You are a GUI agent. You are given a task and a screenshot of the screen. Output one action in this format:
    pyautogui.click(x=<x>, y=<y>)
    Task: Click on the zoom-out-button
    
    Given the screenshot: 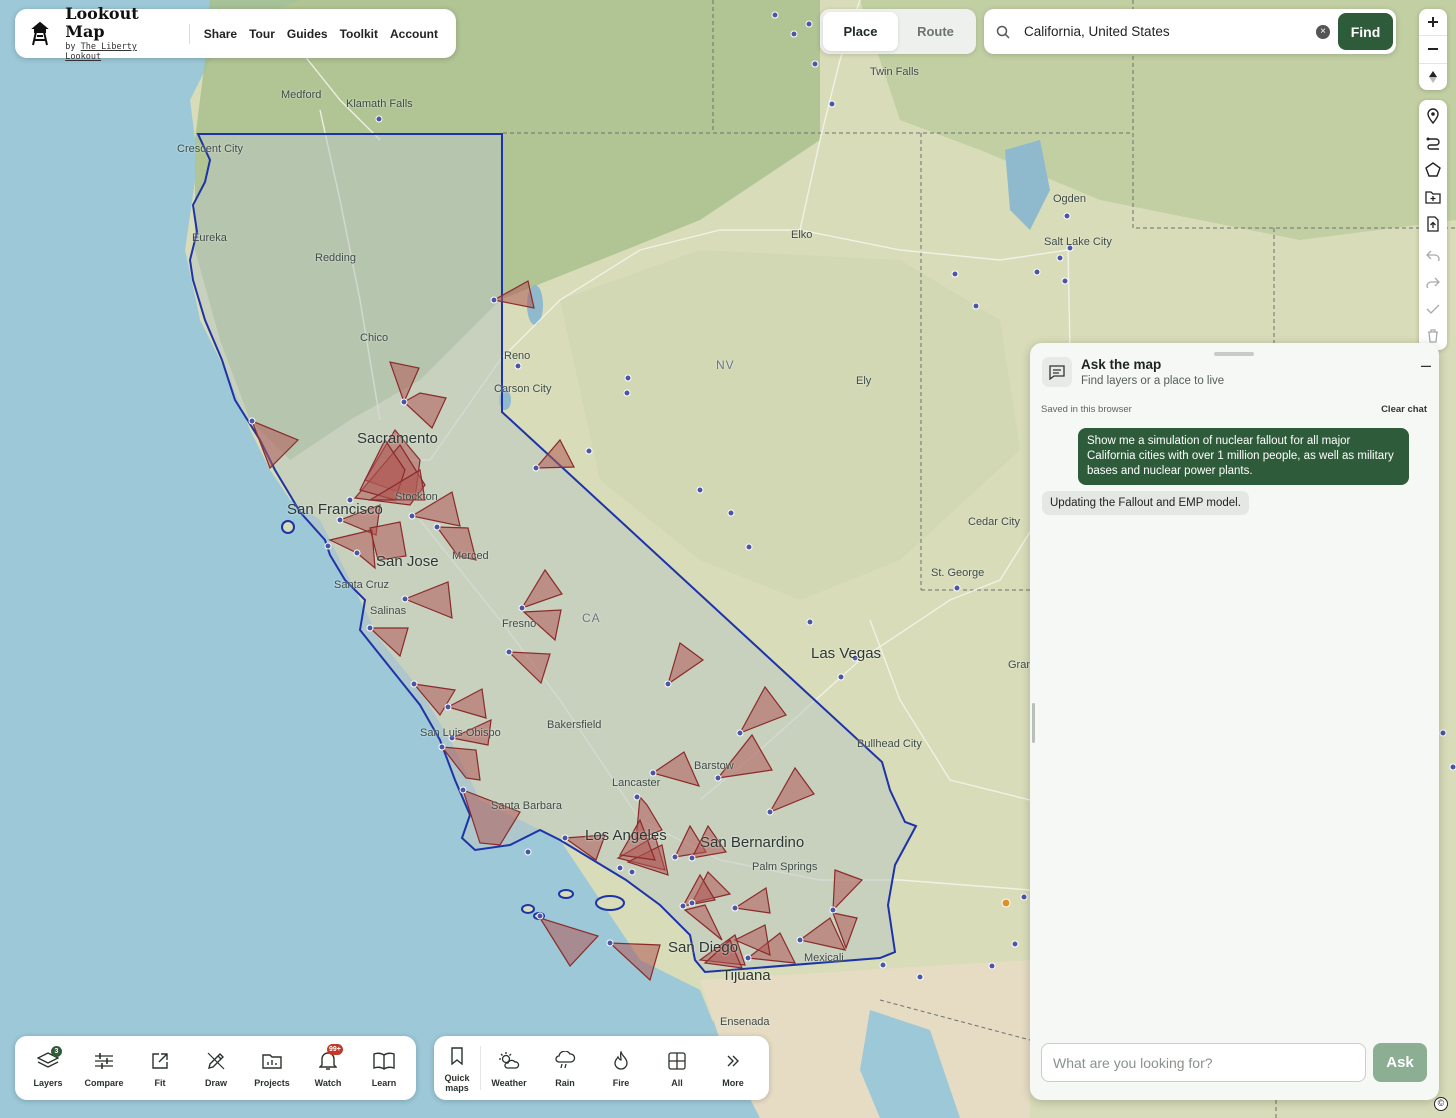 What is the action you would take?
    pyautogui.click(x=1433, y=50)
    